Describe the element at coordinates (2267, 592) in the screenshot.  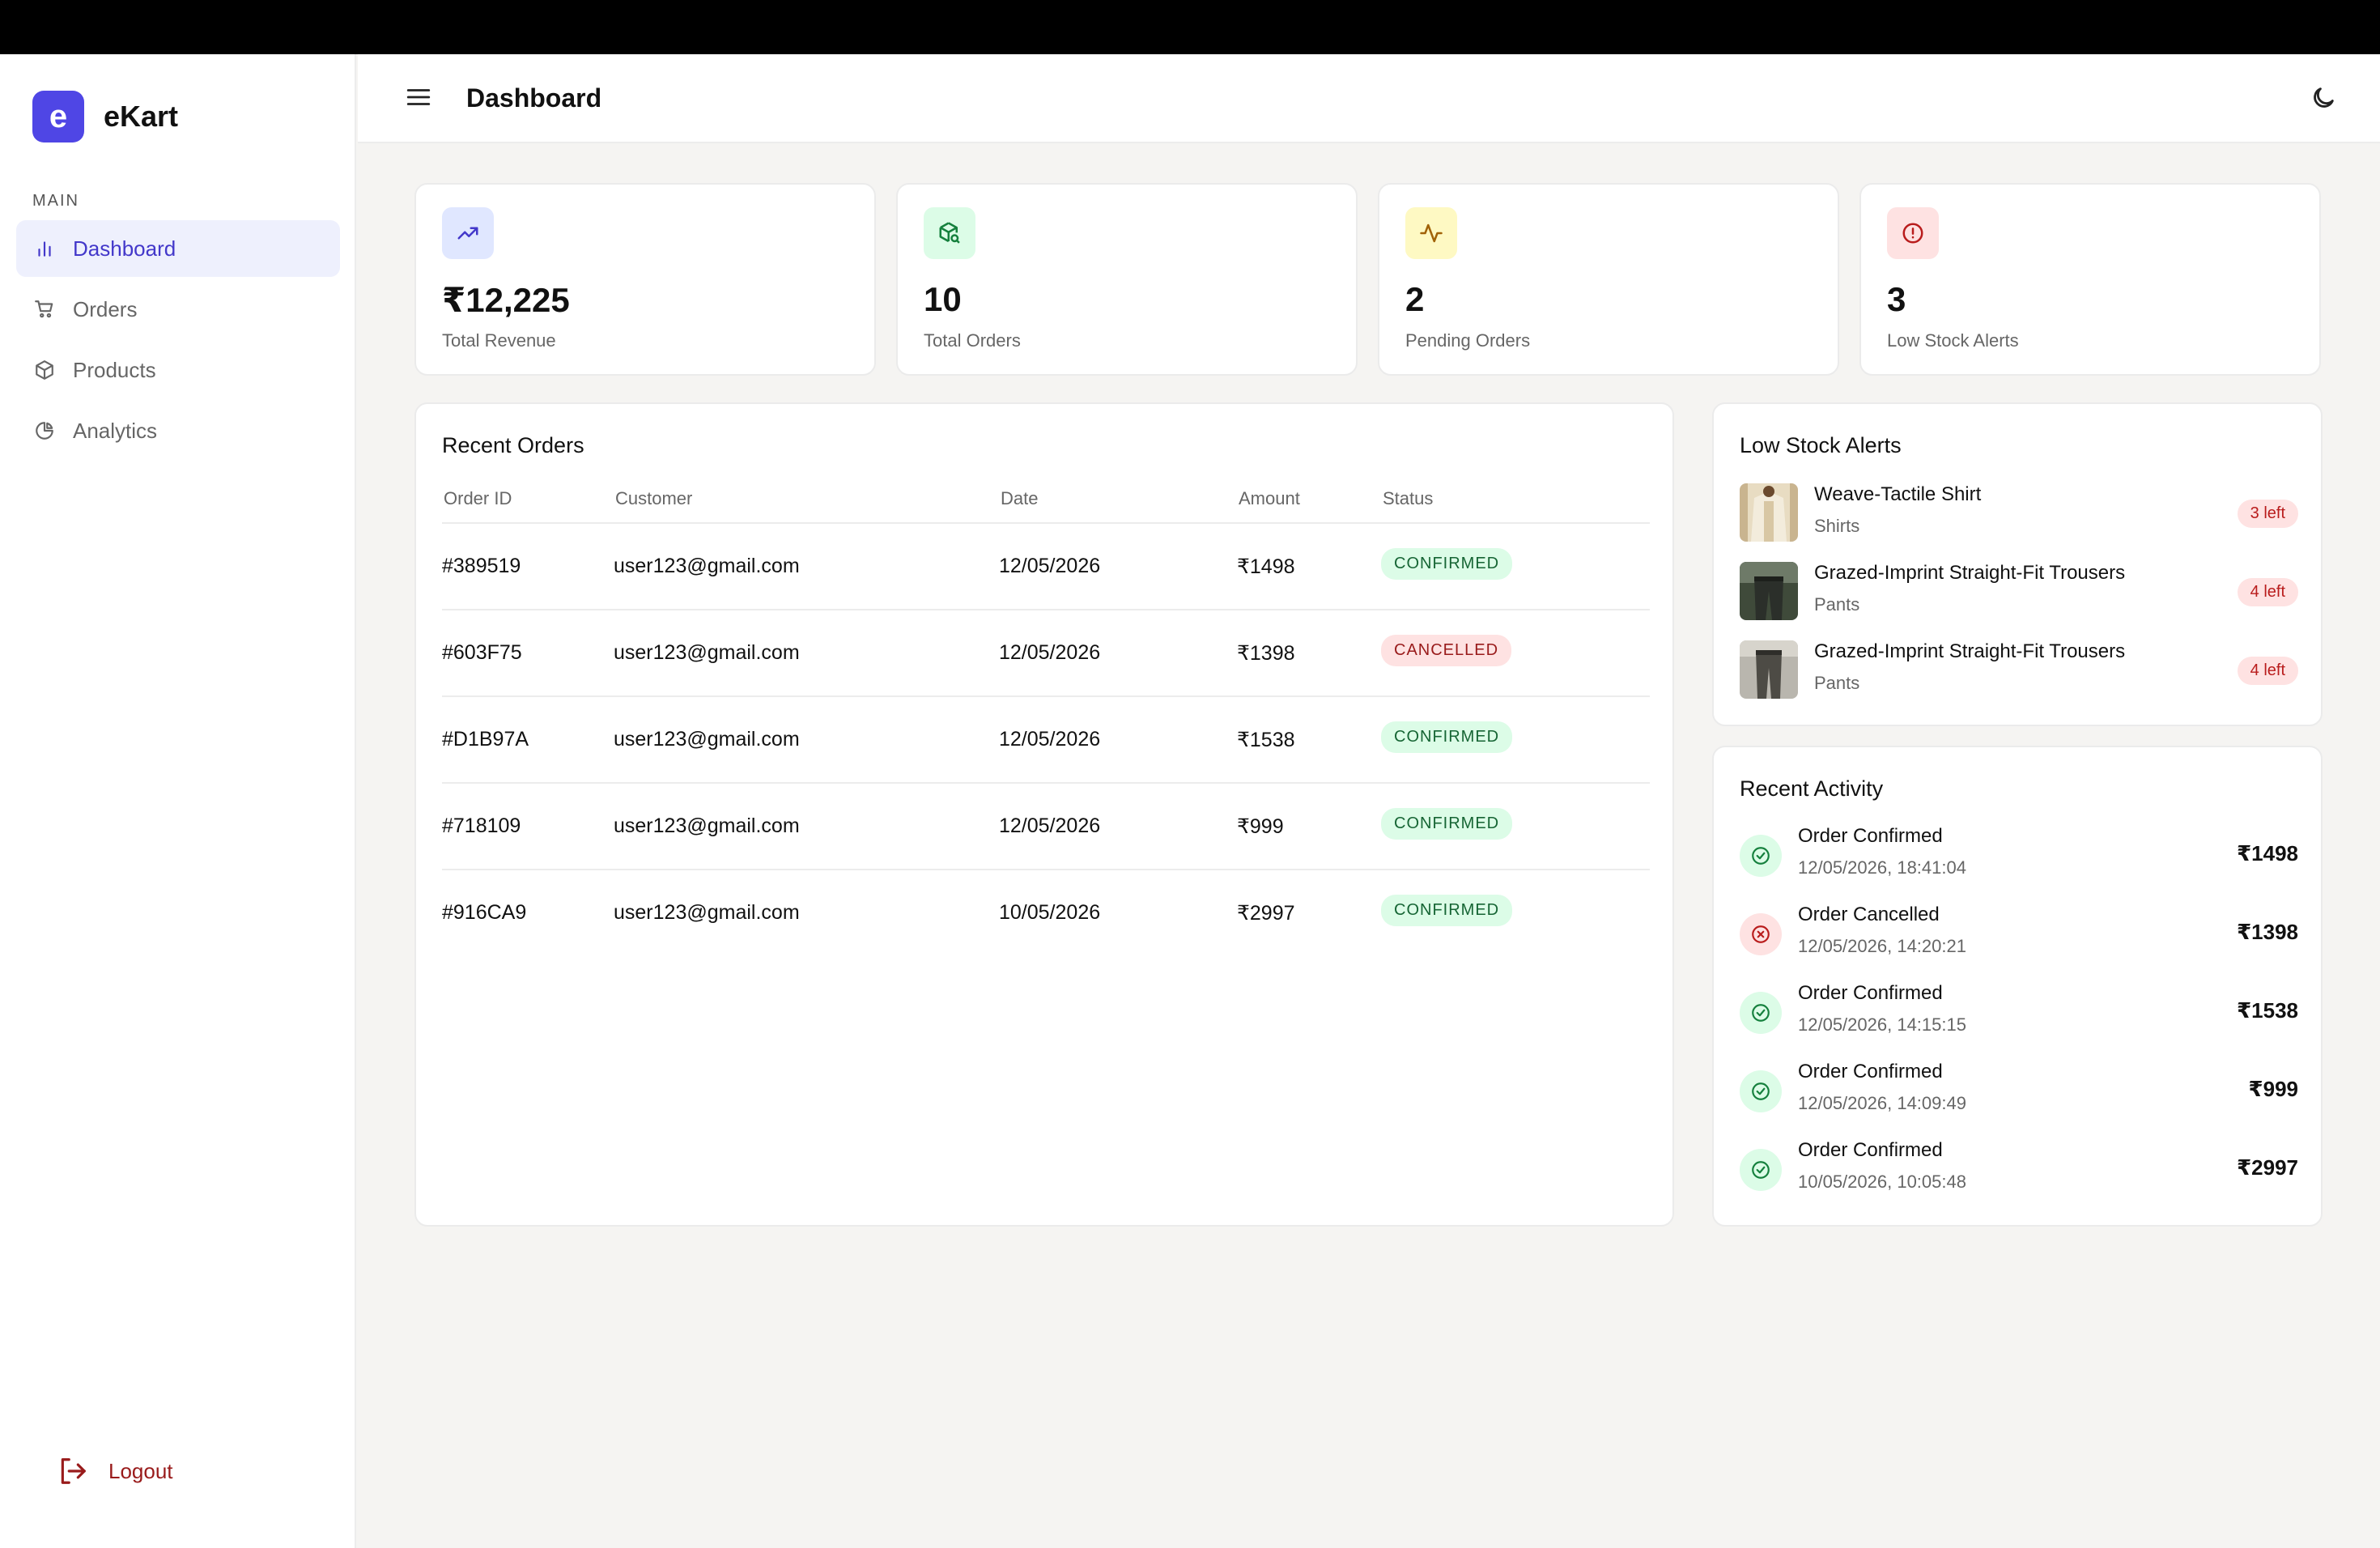
I see `stock-count-badge: 4 left` at that location.